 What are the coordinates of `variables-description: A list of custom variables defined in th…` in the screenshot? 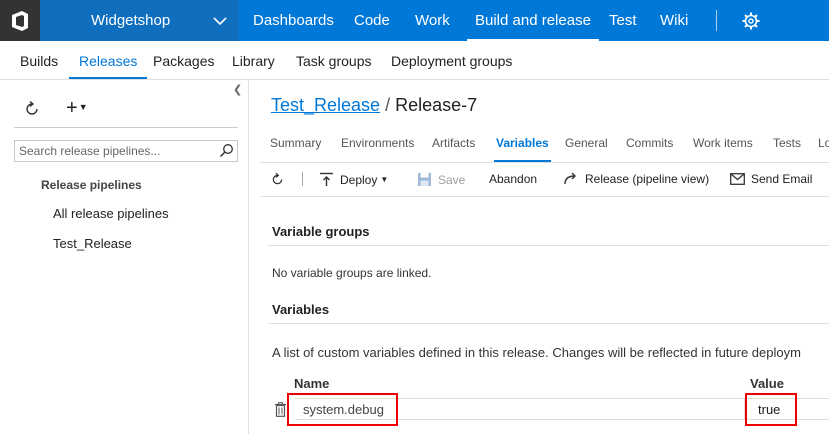 It's located at (536, 352).